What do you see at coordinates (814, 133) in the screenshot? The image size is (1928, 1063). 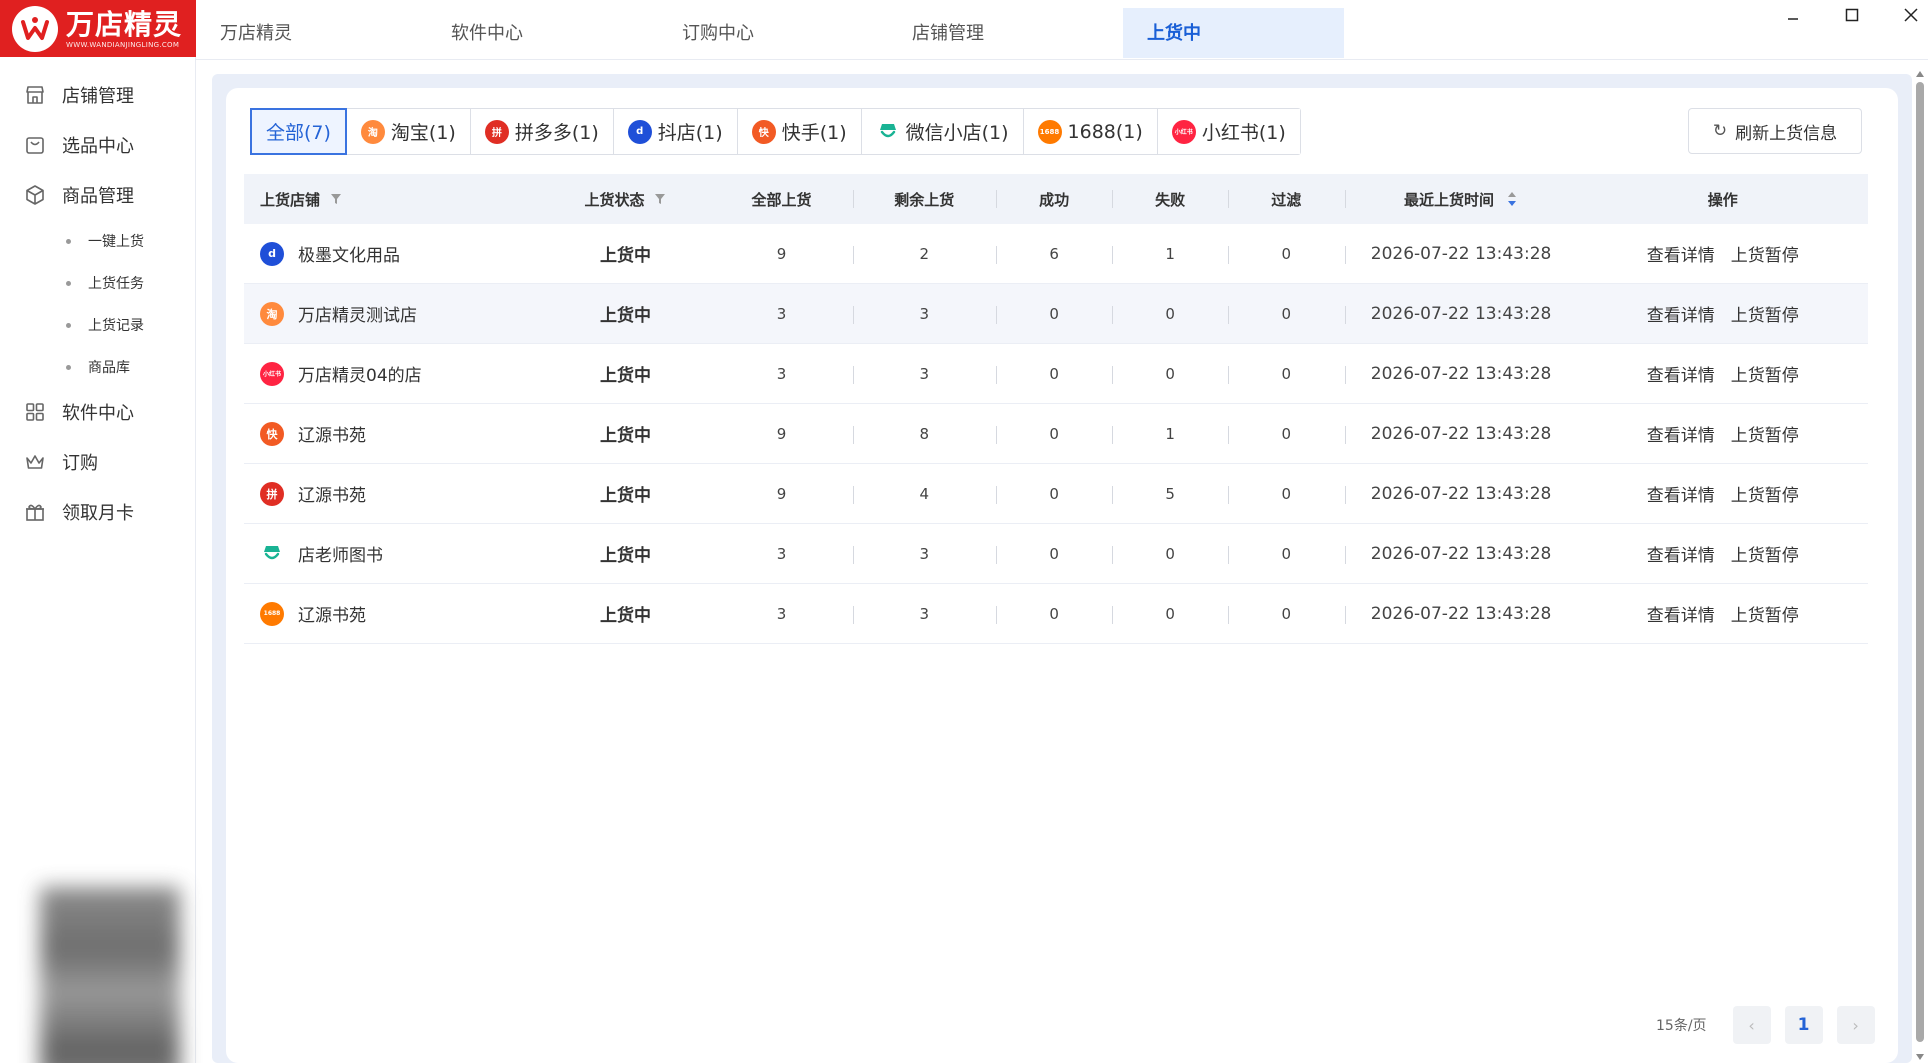 I see `platform-tab-label: 快手(1)` at bounding box center [814, 133].